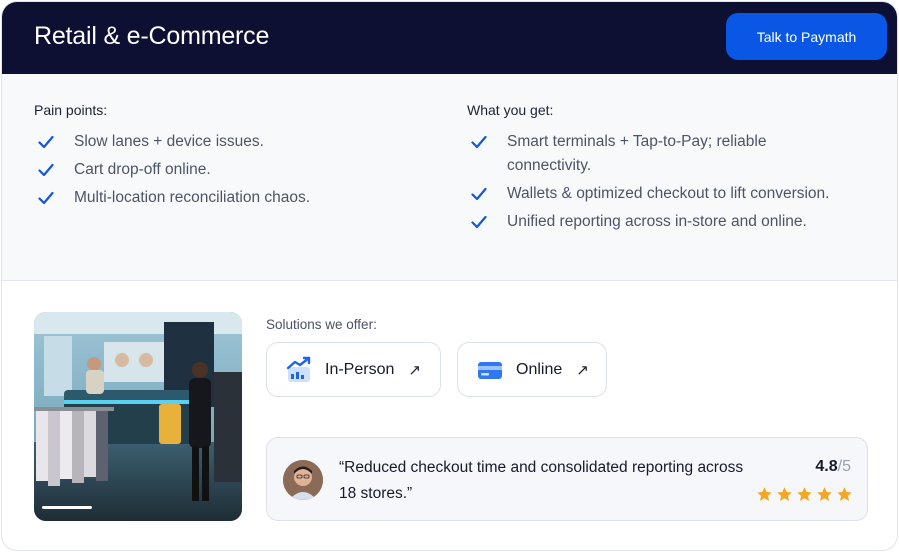  What do you see at coordinates (360, 369) in the screenshot?
I see `in-person-label: In-Person` at bounding box center [360, 369].